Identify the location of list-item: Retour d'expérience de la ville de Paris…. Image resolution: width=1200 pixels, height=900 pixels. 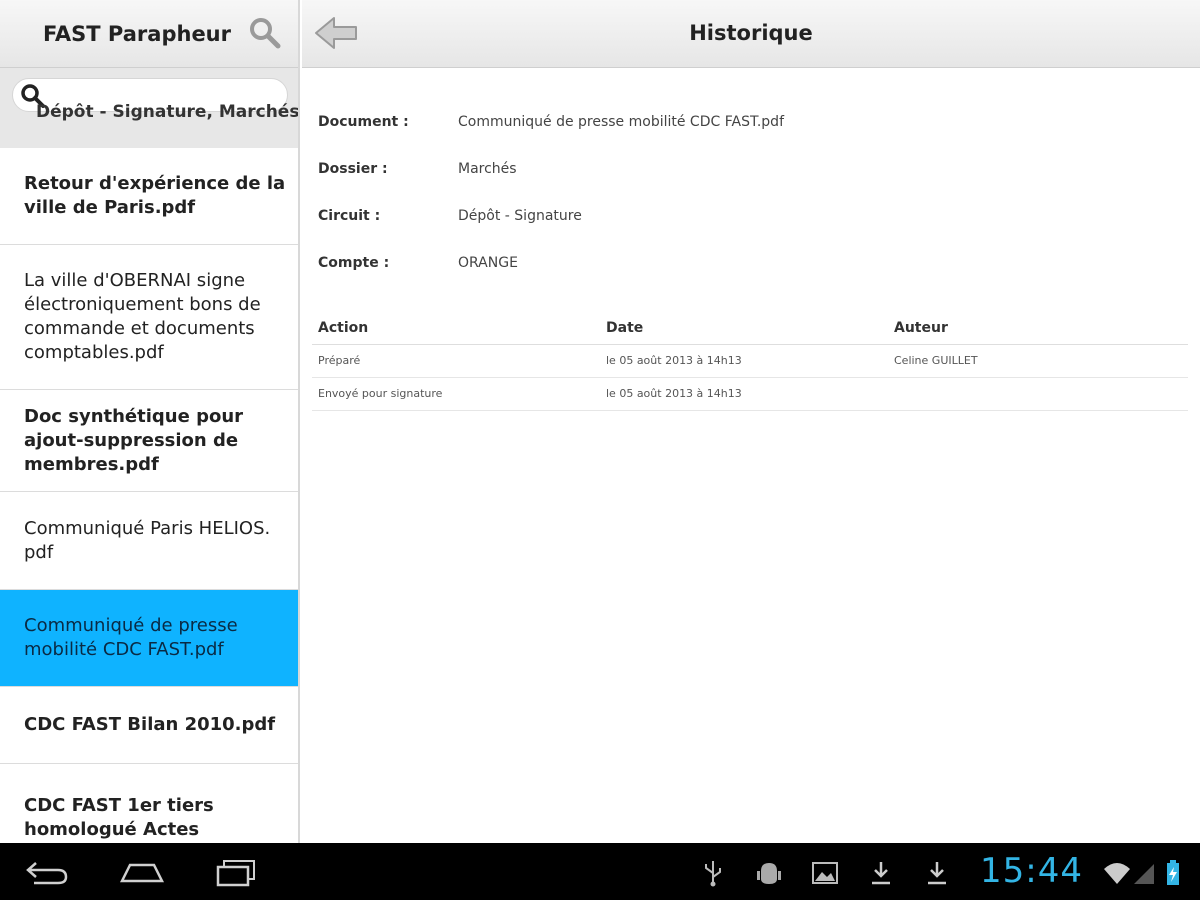
(149, 196).